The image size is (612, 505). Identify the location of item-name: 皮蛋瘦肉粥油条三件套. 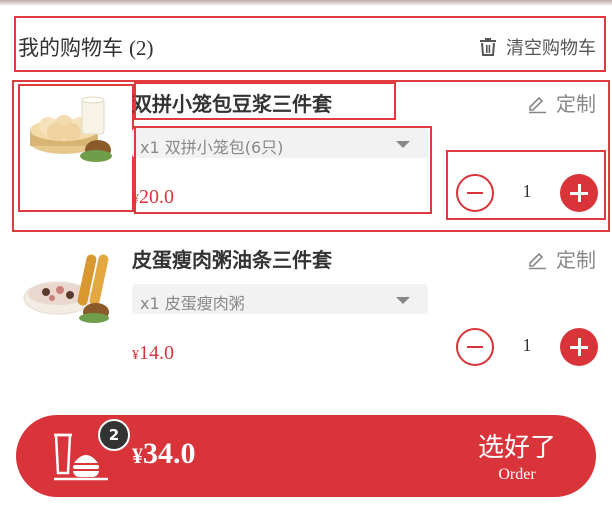
(232, 260).